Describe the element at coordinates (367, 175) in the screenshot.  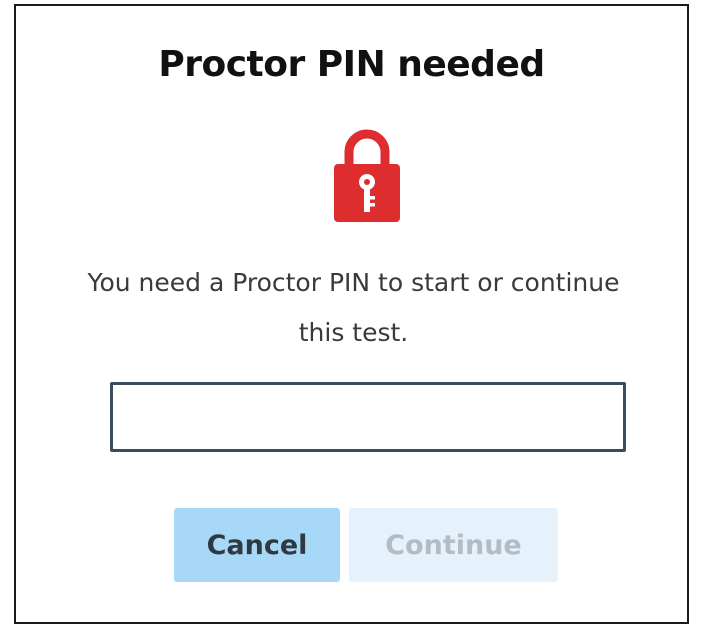
I see `lock-key-icon` at that location.